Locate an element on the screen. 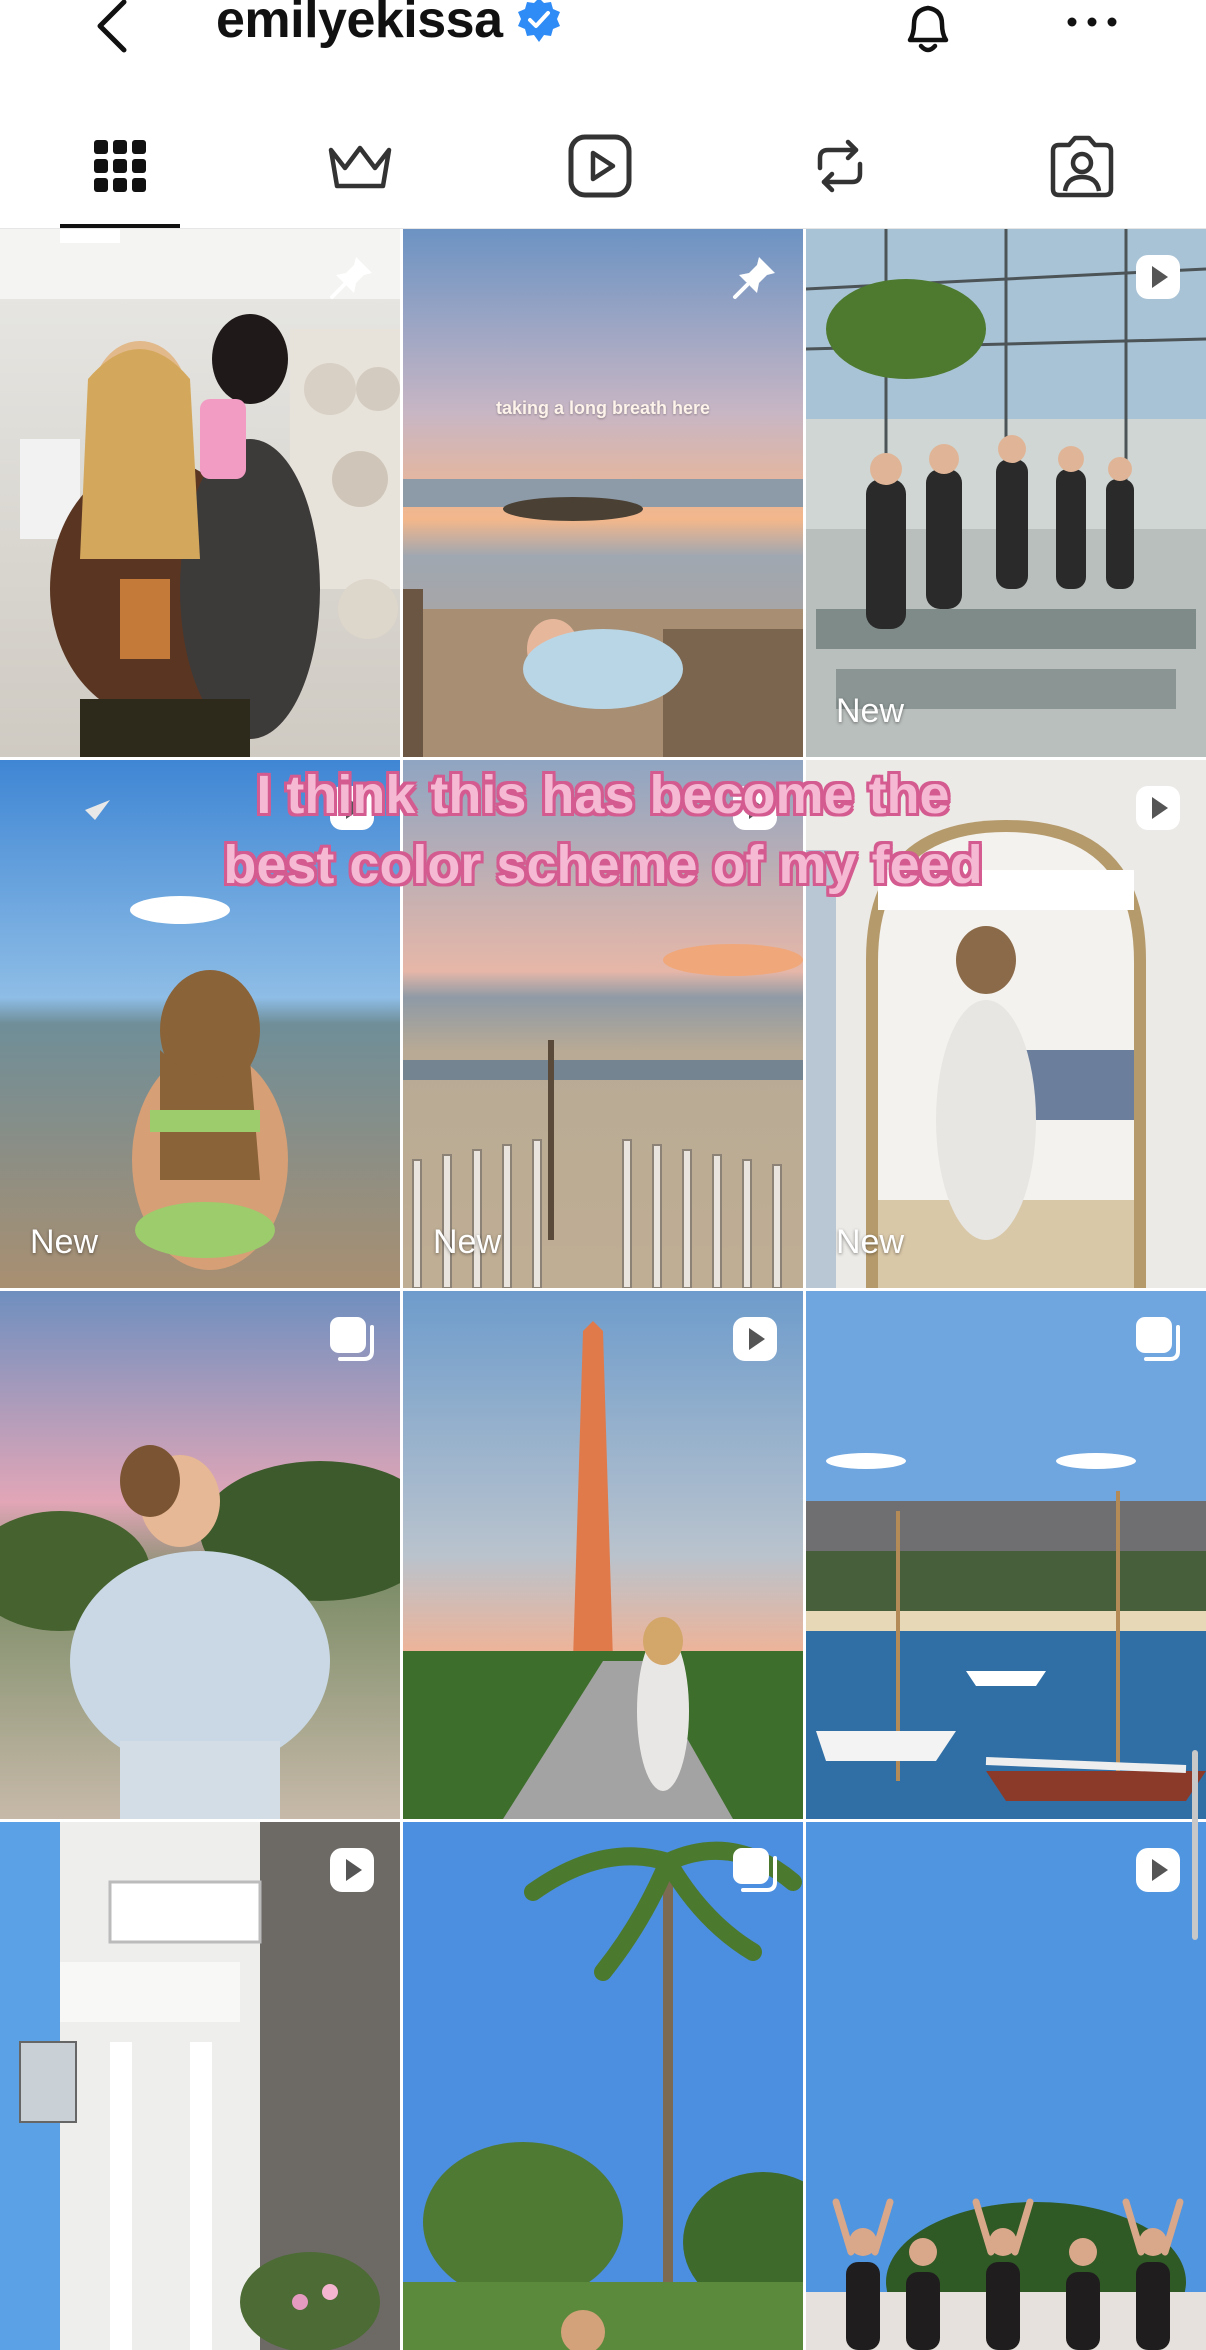 This screenshot has height=2350, width=1206. post-washington-monument is located at coordinates (603, 1555).